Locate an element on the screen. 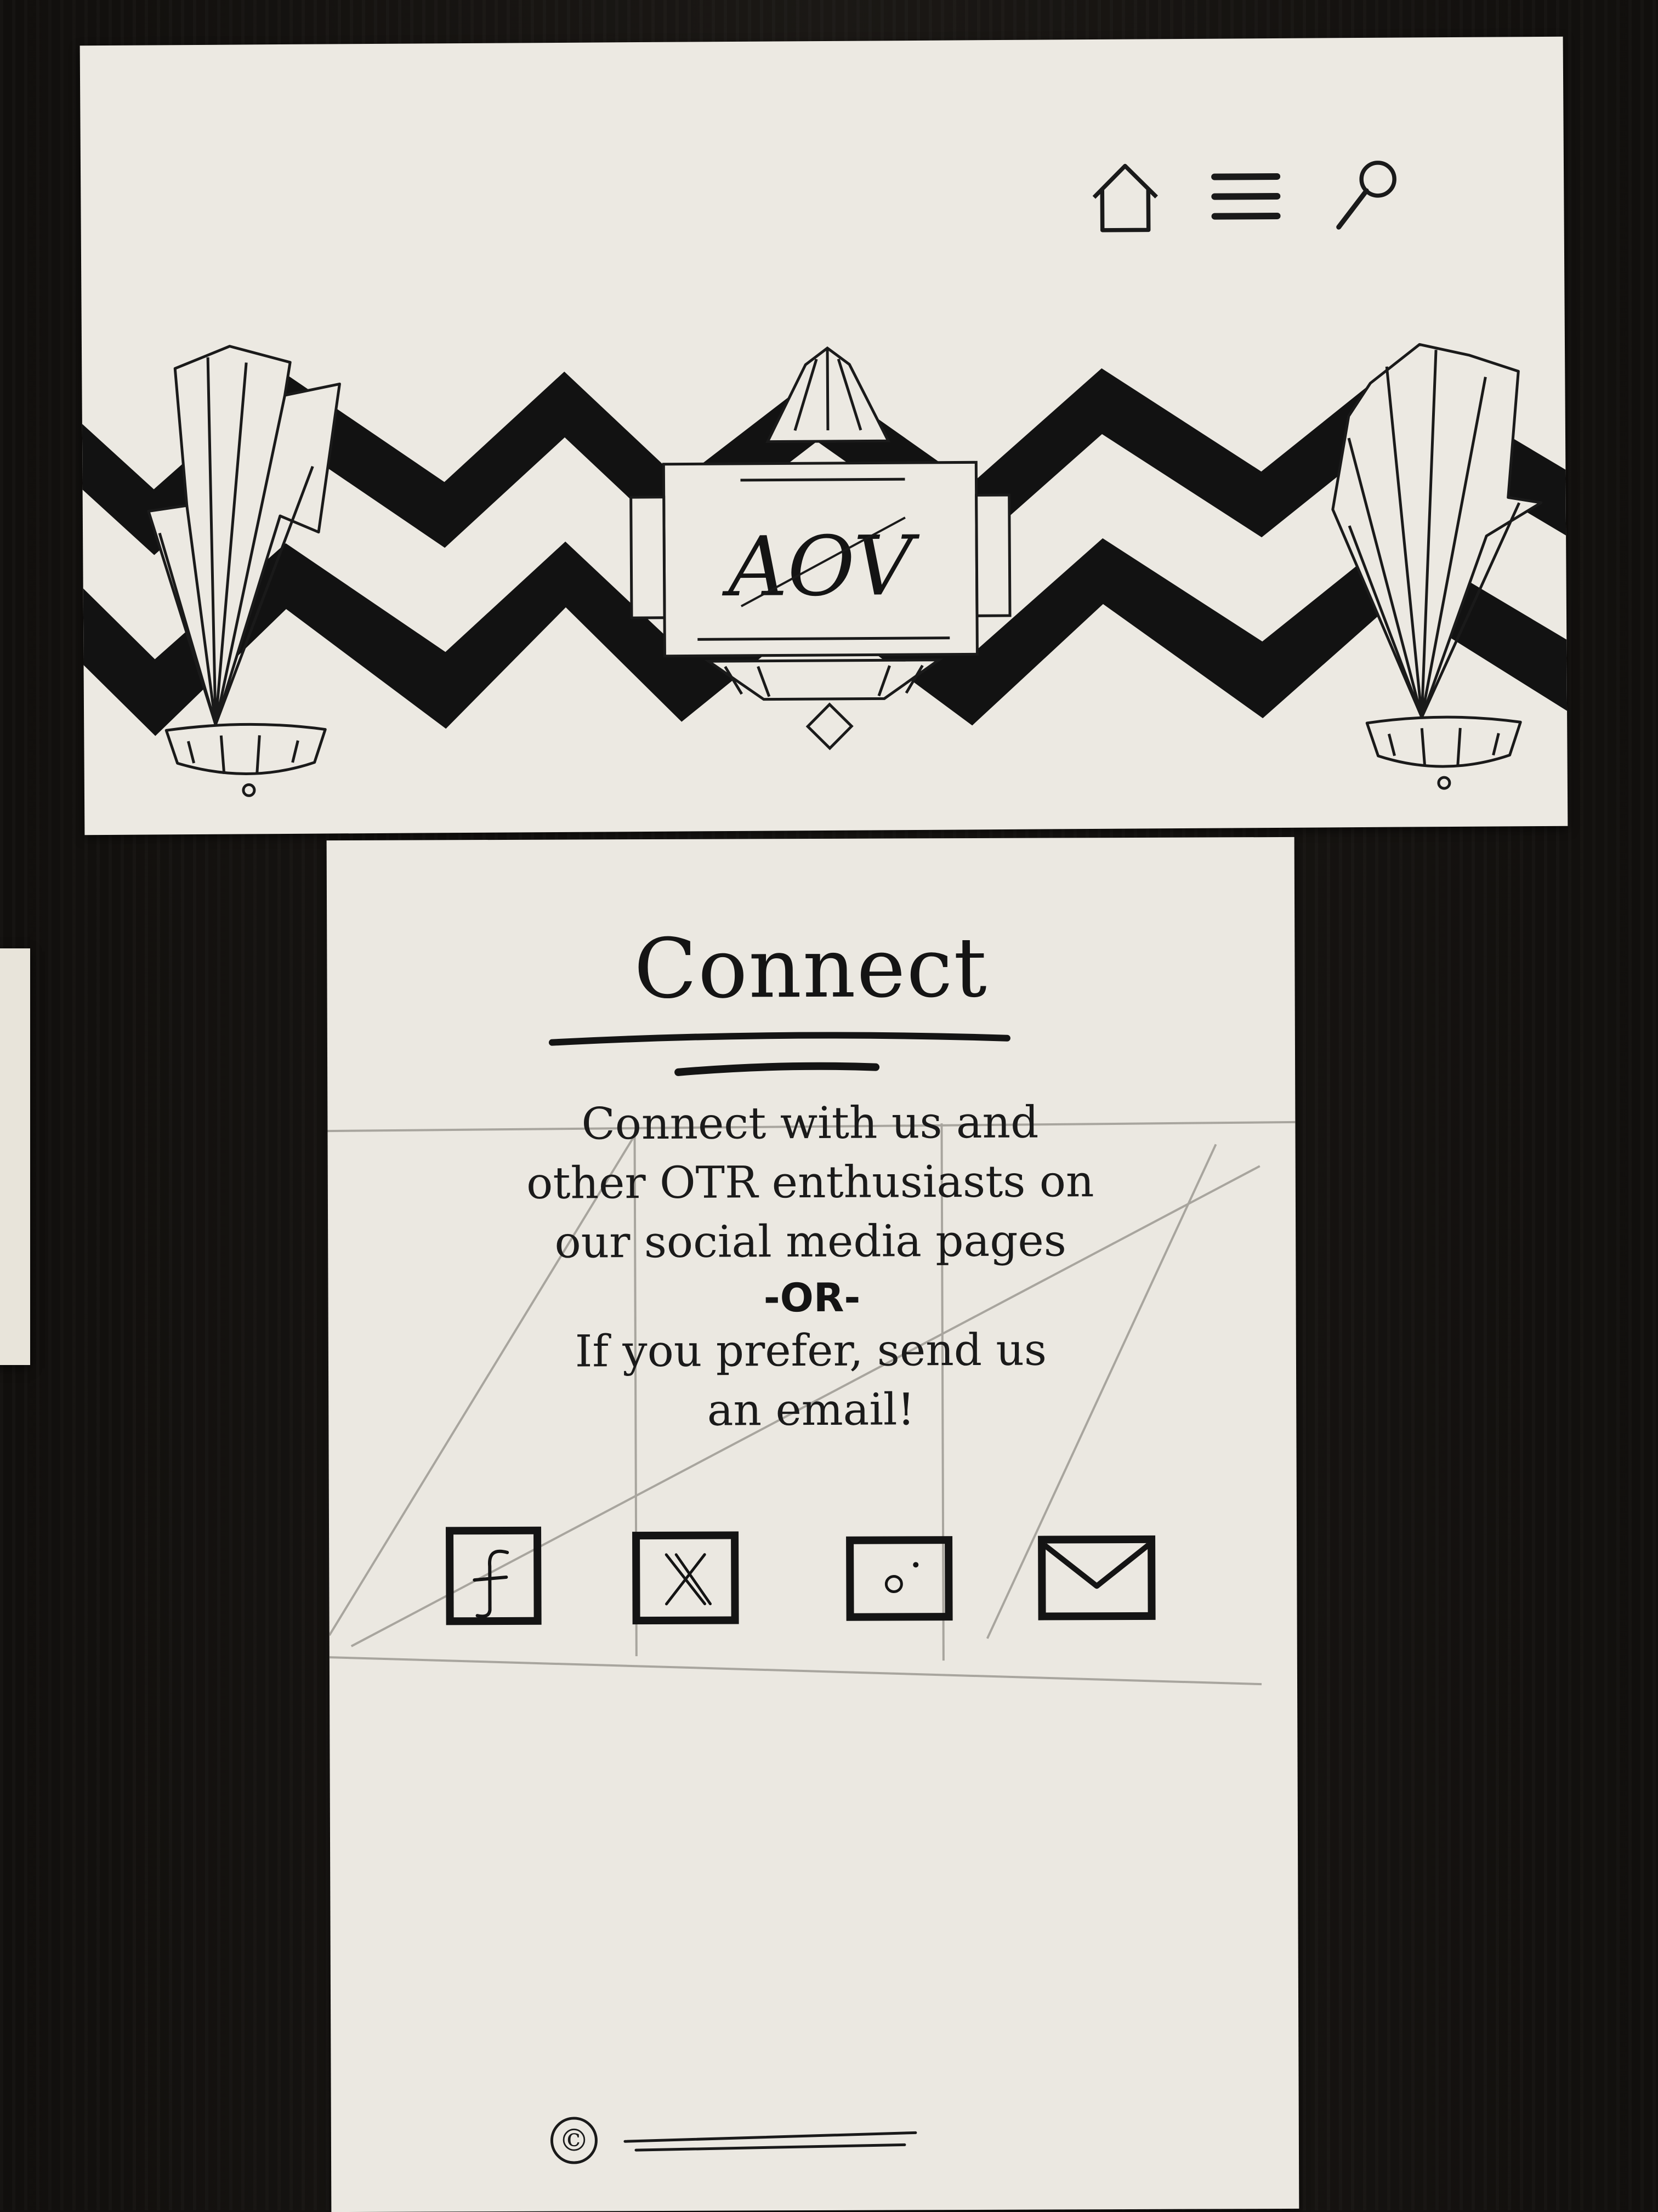  email-button is located at coordinates (1097, 1578).